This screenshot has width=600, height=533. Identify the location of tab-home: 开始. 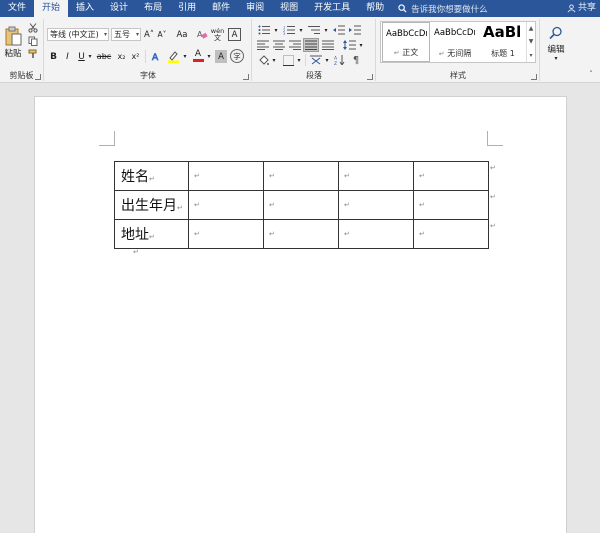
(51, 8).